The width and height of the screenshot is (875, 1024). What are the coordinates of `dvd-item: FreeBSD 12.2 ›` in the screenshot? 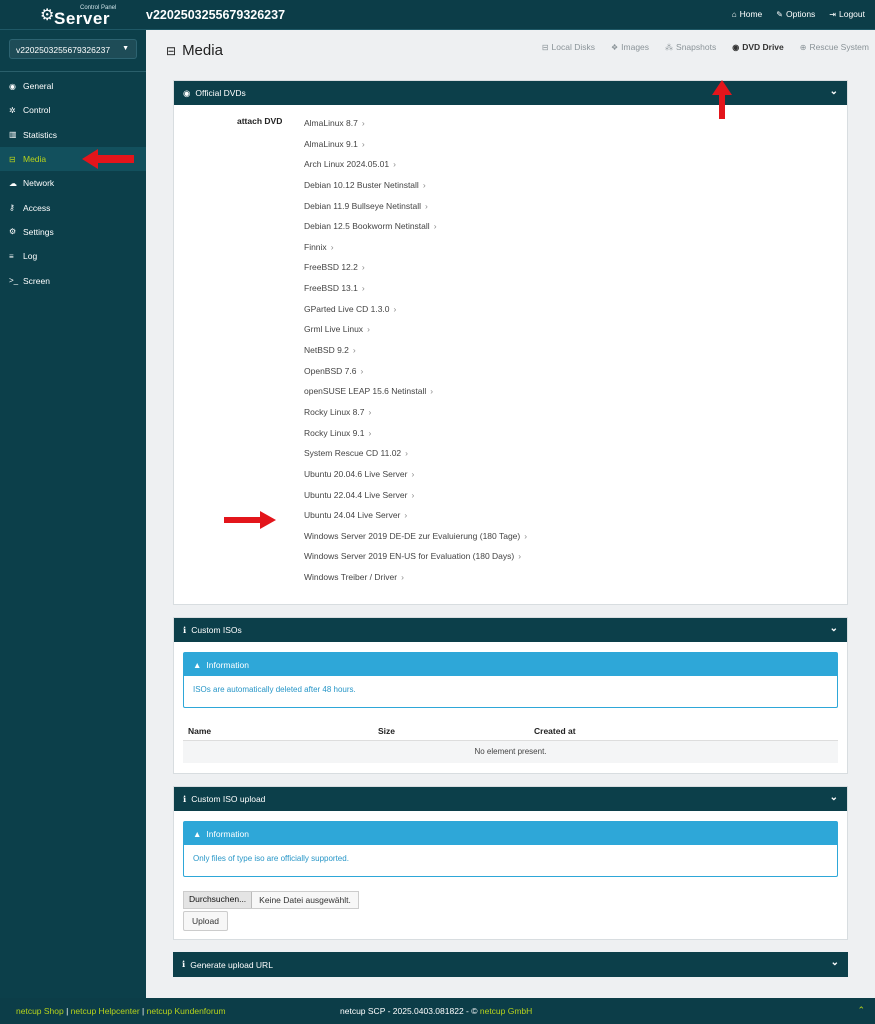 It's located at (415, 272).